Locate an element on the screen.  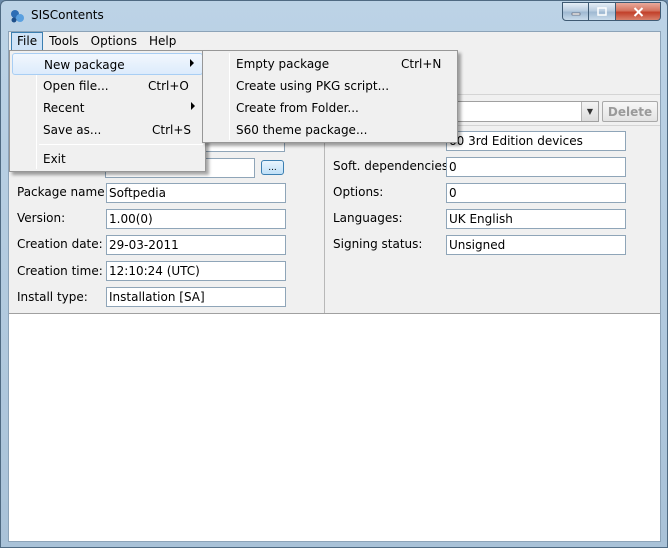
close-button is located at coordinates (638, 11).